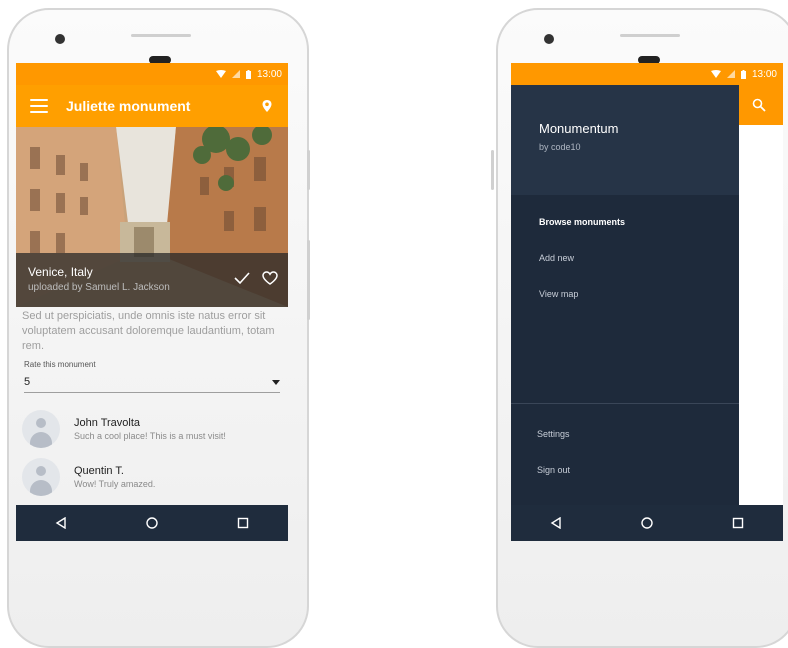 Image resolution: width=788 pixels, height=648 pixels. I want to click on app-bar, so click(759, 105).